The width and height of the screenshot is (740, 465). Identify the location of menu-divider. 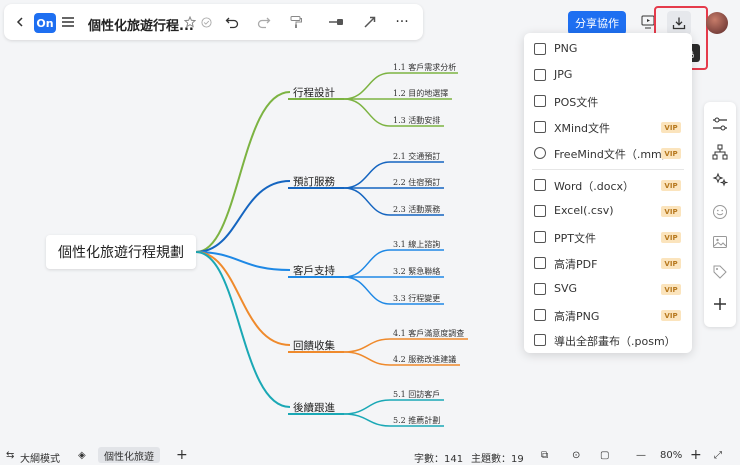
(608, 169).